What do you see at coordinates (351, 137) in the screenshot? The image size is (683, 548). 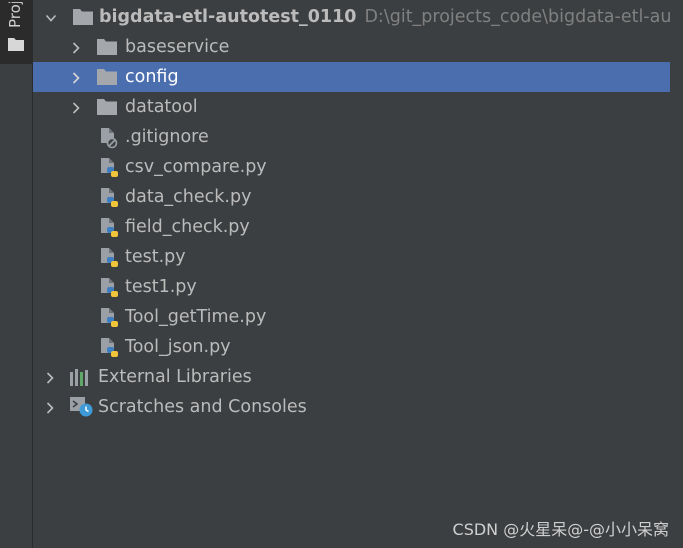 I see `tree-item-gitignore: .gitignore` at bounding box center [351, 137].